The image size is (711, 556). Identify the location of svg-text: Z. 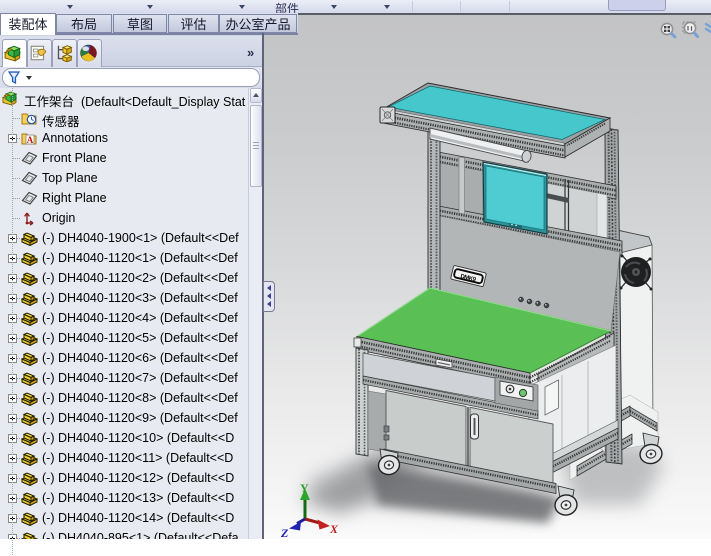
(284, 533).